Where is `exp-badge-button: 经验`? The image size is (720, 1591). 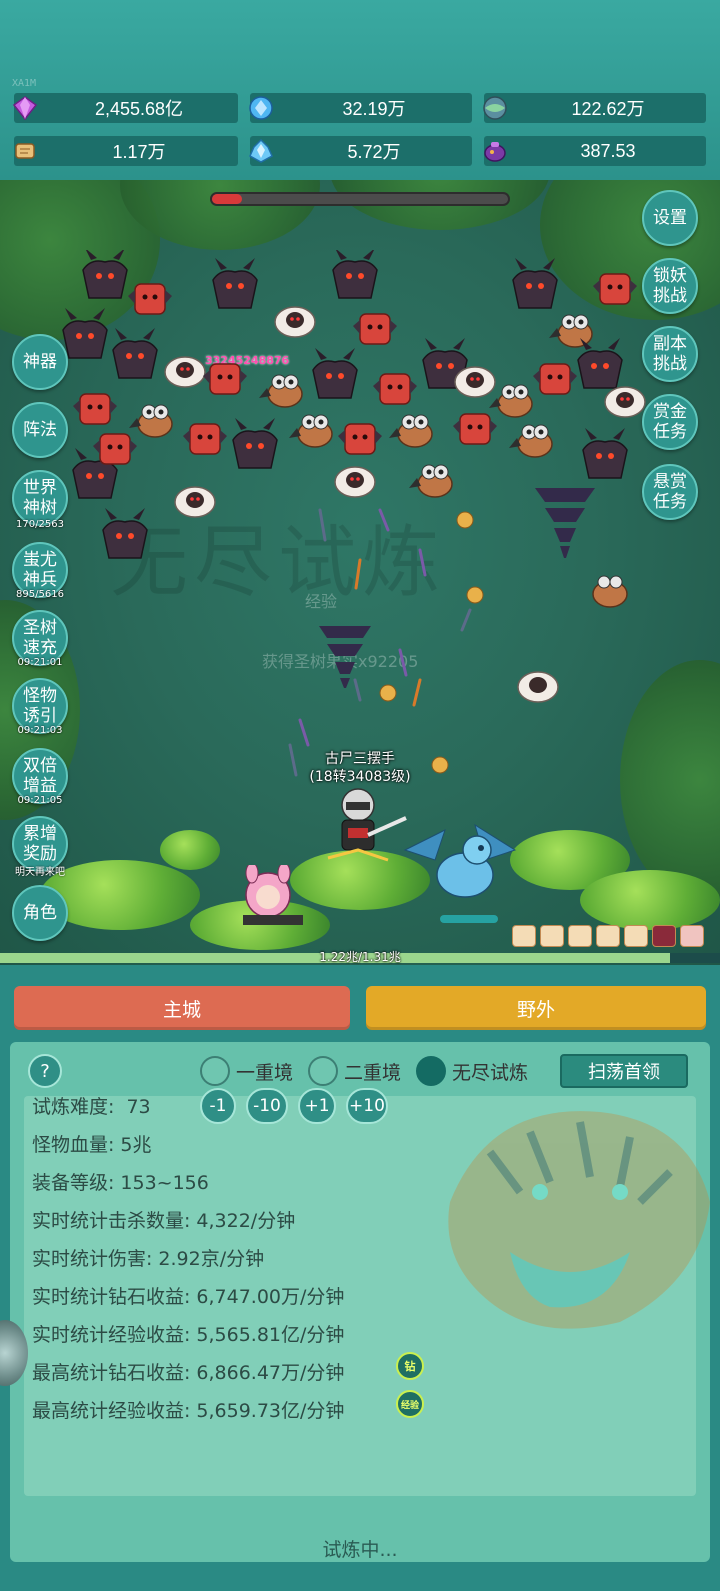
exp-badge-button: 经验 is located at coordinates (410, 1404).